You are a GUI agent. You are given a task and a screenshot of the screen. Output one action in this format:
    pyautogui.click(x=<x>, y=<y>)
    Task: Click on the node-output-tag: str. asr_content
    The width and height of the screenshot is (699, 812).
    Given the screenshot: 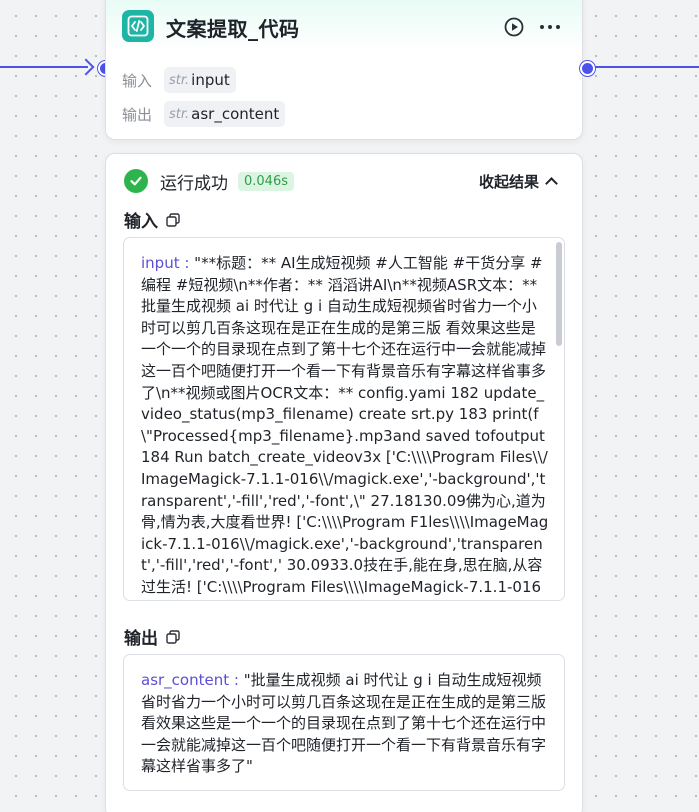 What is the action you would take?
    pyautogui.click(x=225, y=114)
    